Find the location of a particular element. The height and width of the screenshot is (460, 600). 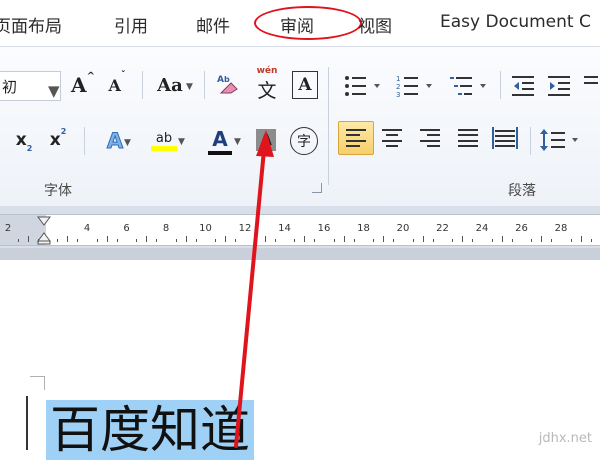

justify-button is located at coordinates (468, 138).